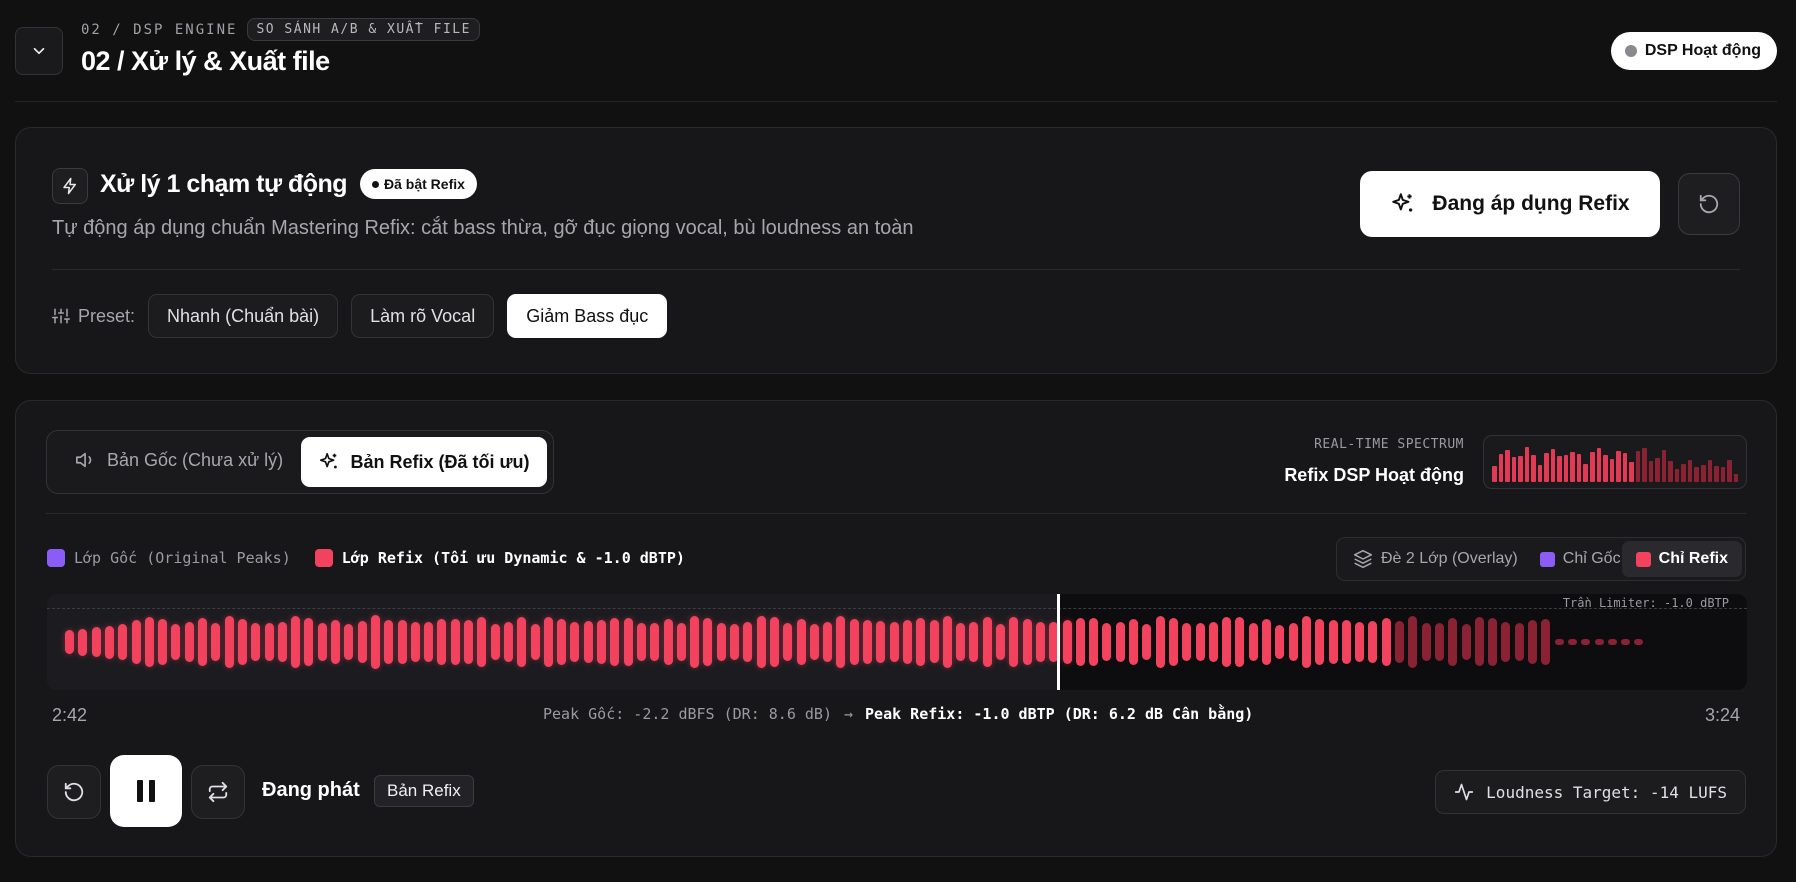 The image size is (1796, 882). Describe the element at coordinates (1058, 642) in the screenshot. I see `playhead` at that location.